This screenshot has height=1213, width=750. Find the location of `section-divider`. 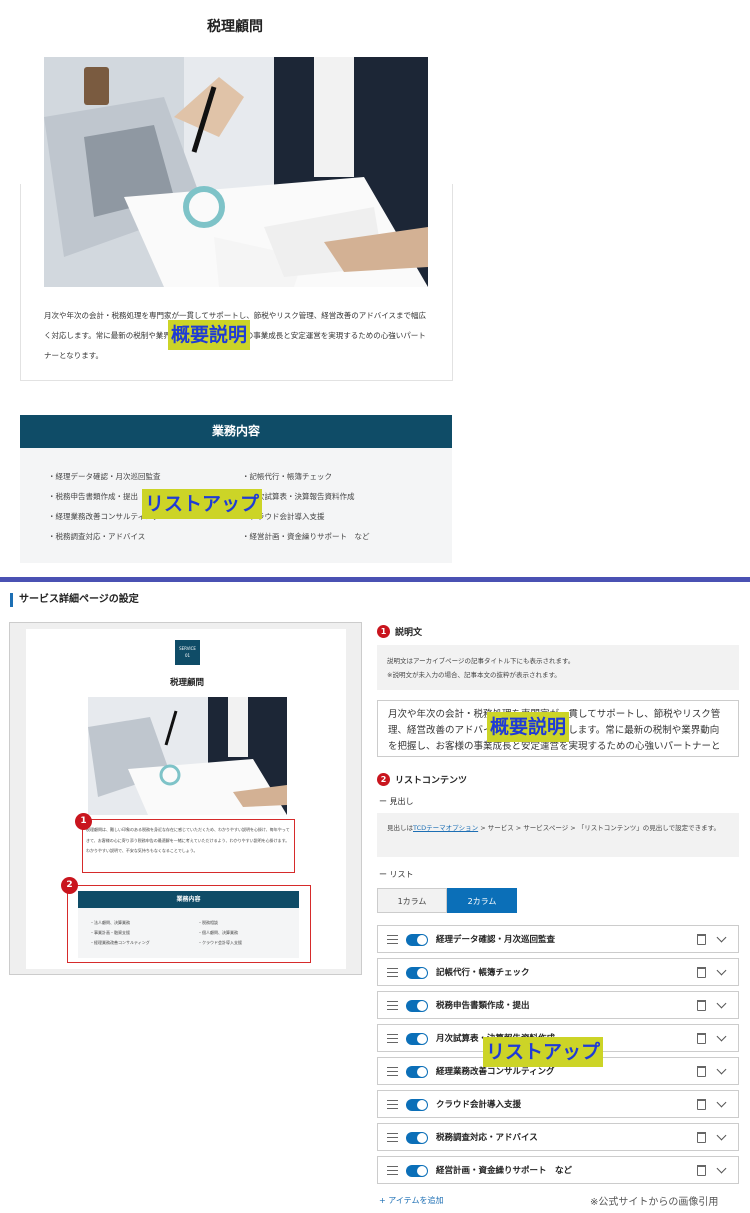

section-divider is located at coordinates (375, 579).